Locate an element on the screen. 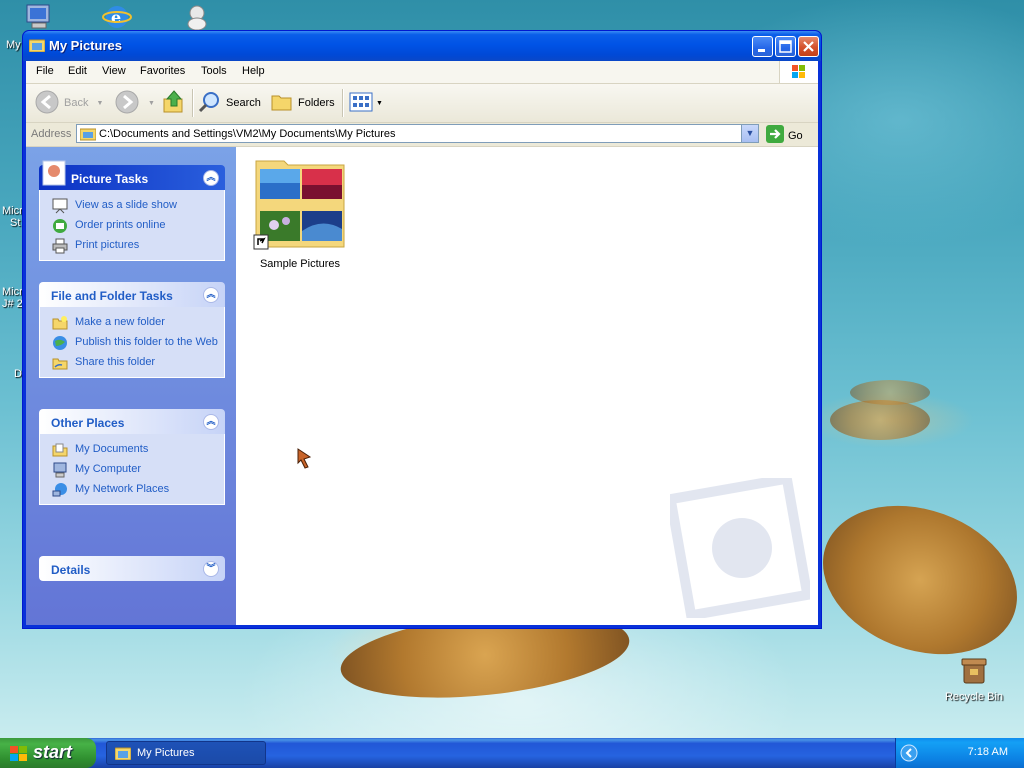  my-pictures-folder-icon is located at coordinates (123, 754).